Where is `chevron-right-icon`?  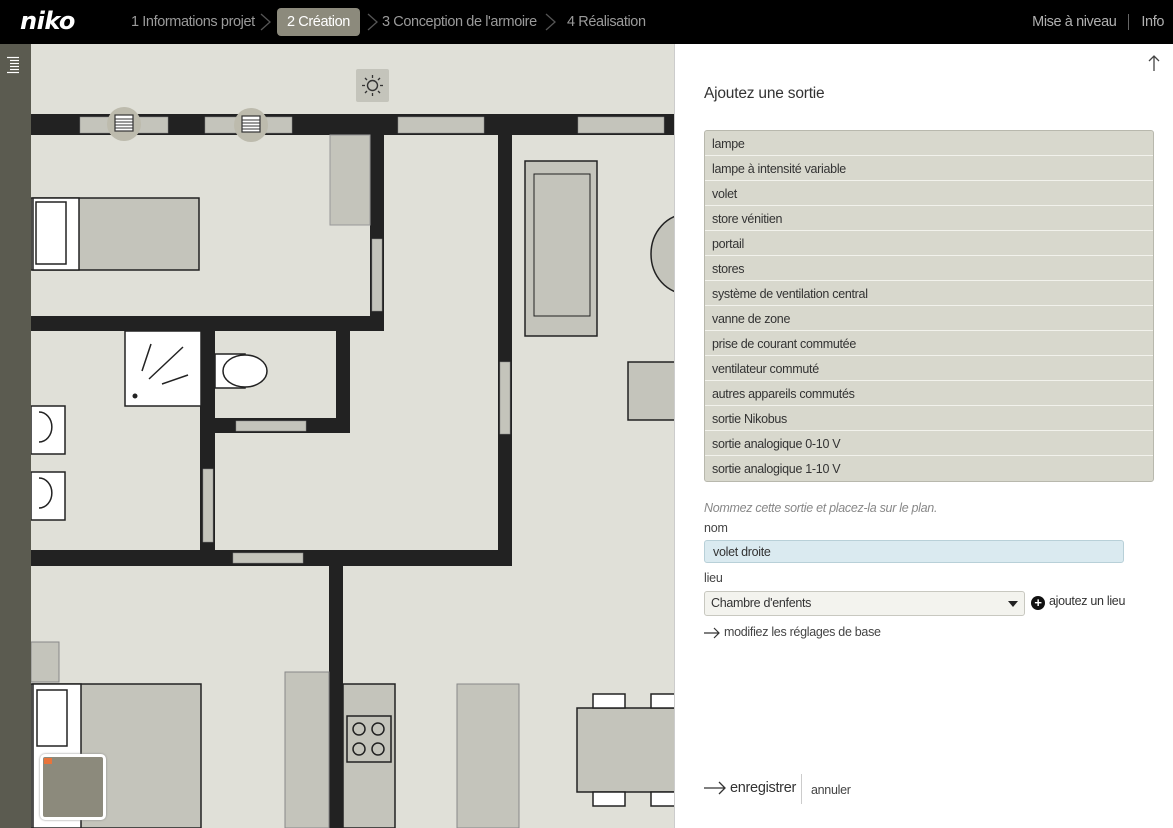
chevron-right-icon is located at coordinates (265, 22).